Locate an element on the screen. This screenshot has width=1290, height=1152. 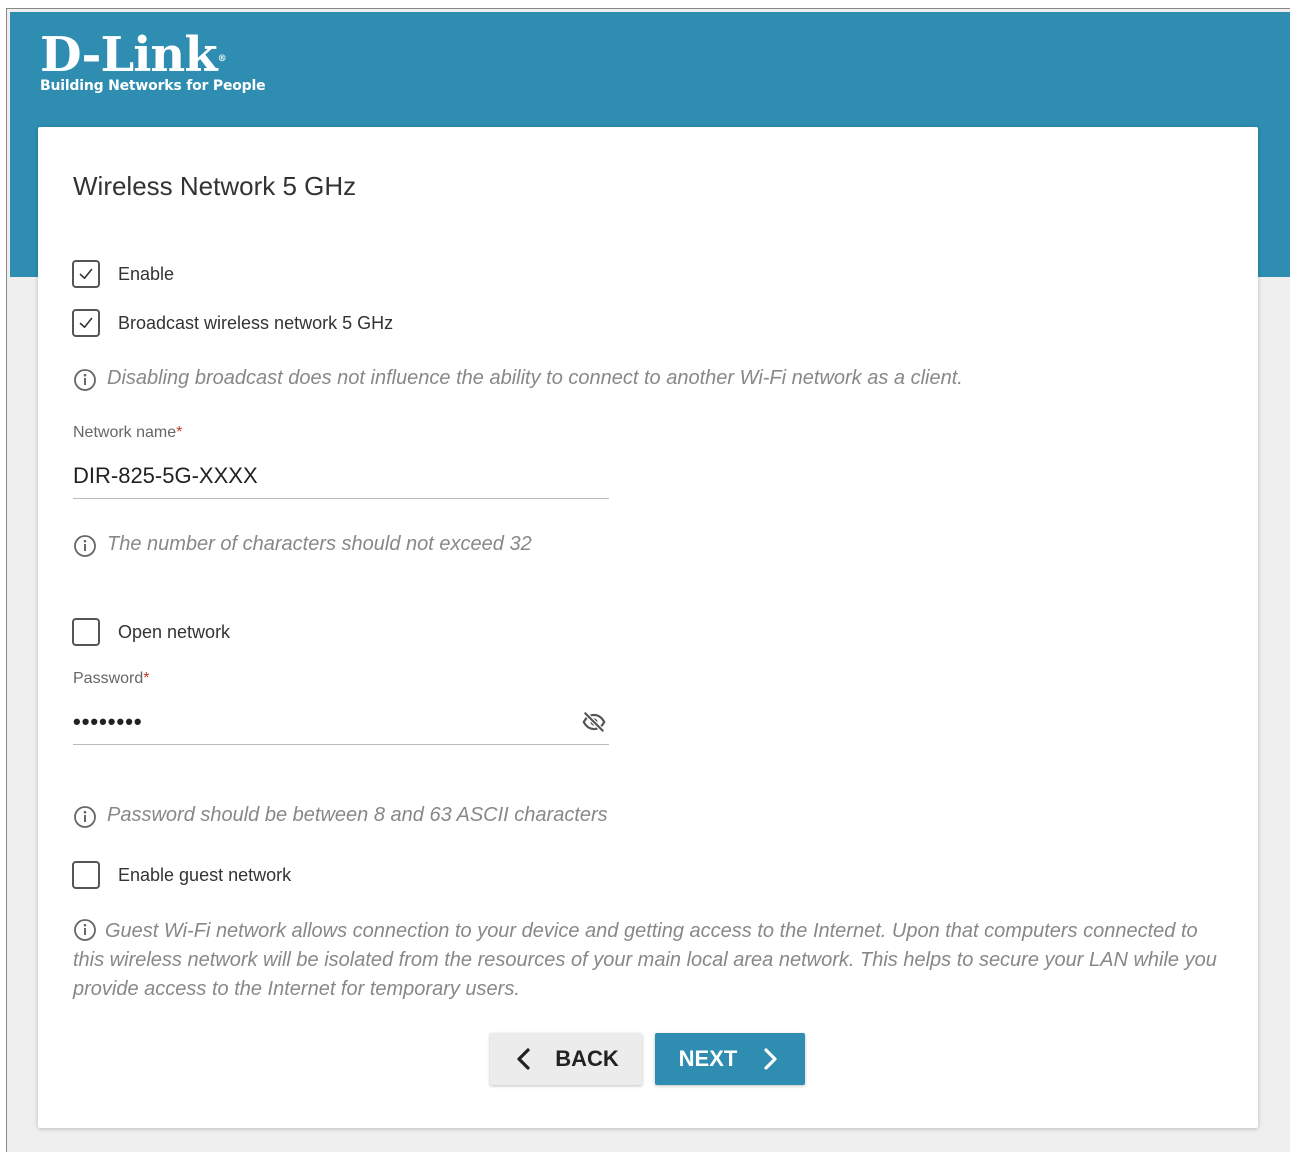
password-input: •••••••• is located at coordinates (327, 722).